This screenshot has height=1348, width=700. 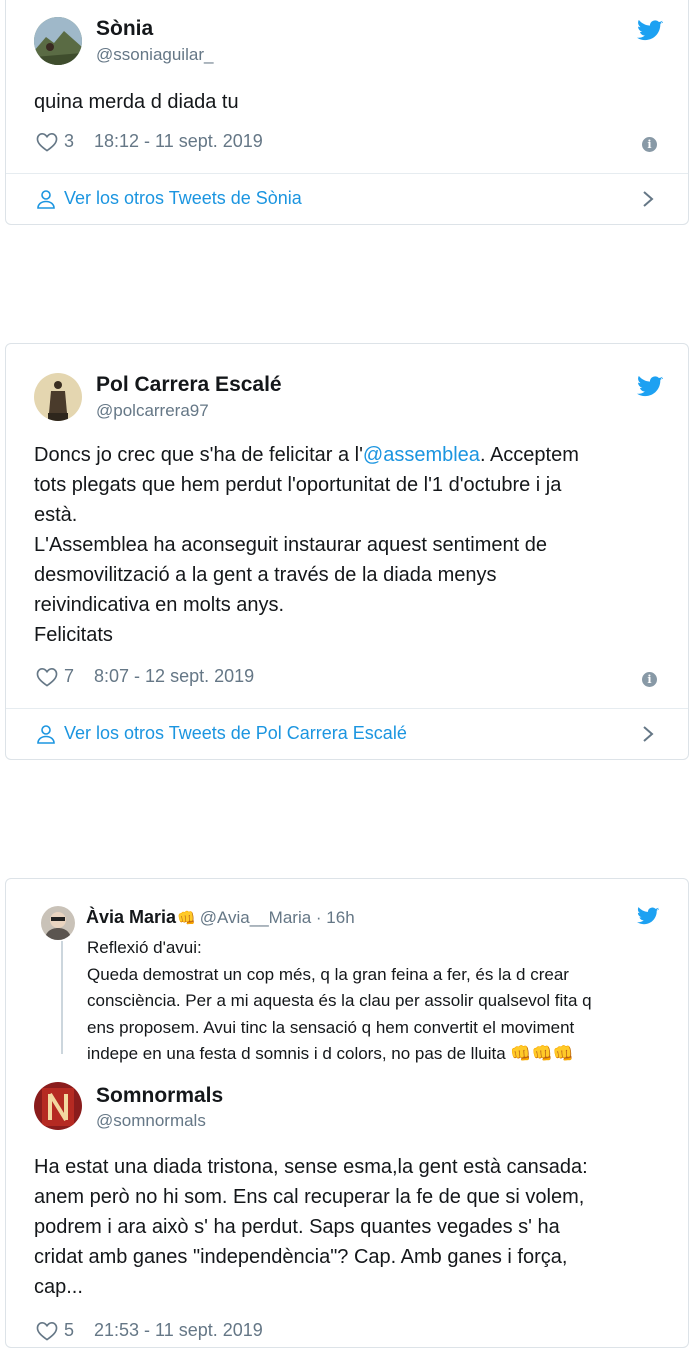 I want to click on more-tweets-label: Ver los otros Tweets de Sònia, so click(x=183, y=198).